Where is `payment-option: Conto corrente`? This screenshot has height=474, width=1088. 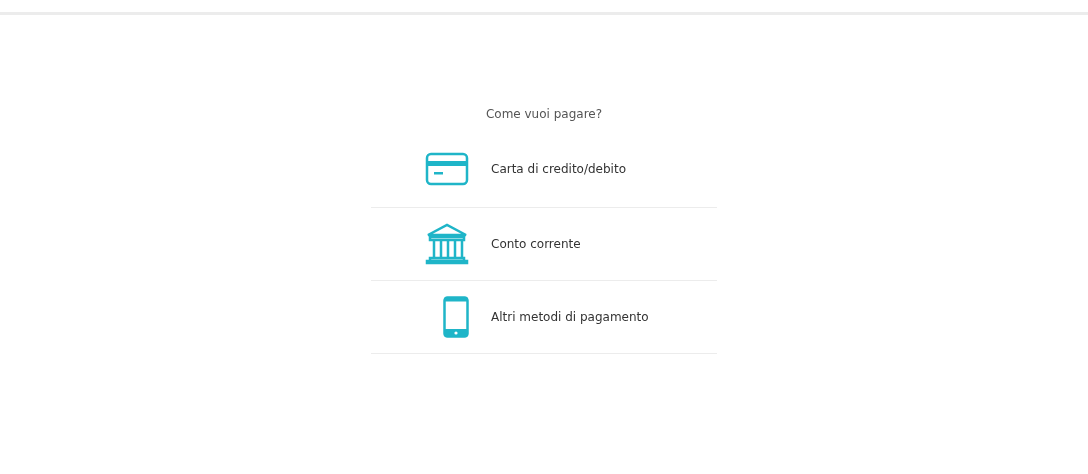
payment-option: Conto corrente is located at coordinates (544, 244).